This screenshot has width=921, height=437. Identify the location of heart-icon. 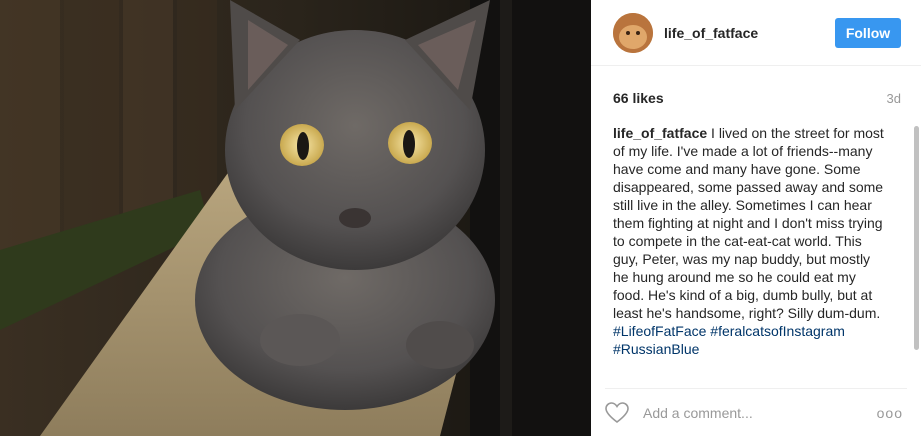
(617, 413).